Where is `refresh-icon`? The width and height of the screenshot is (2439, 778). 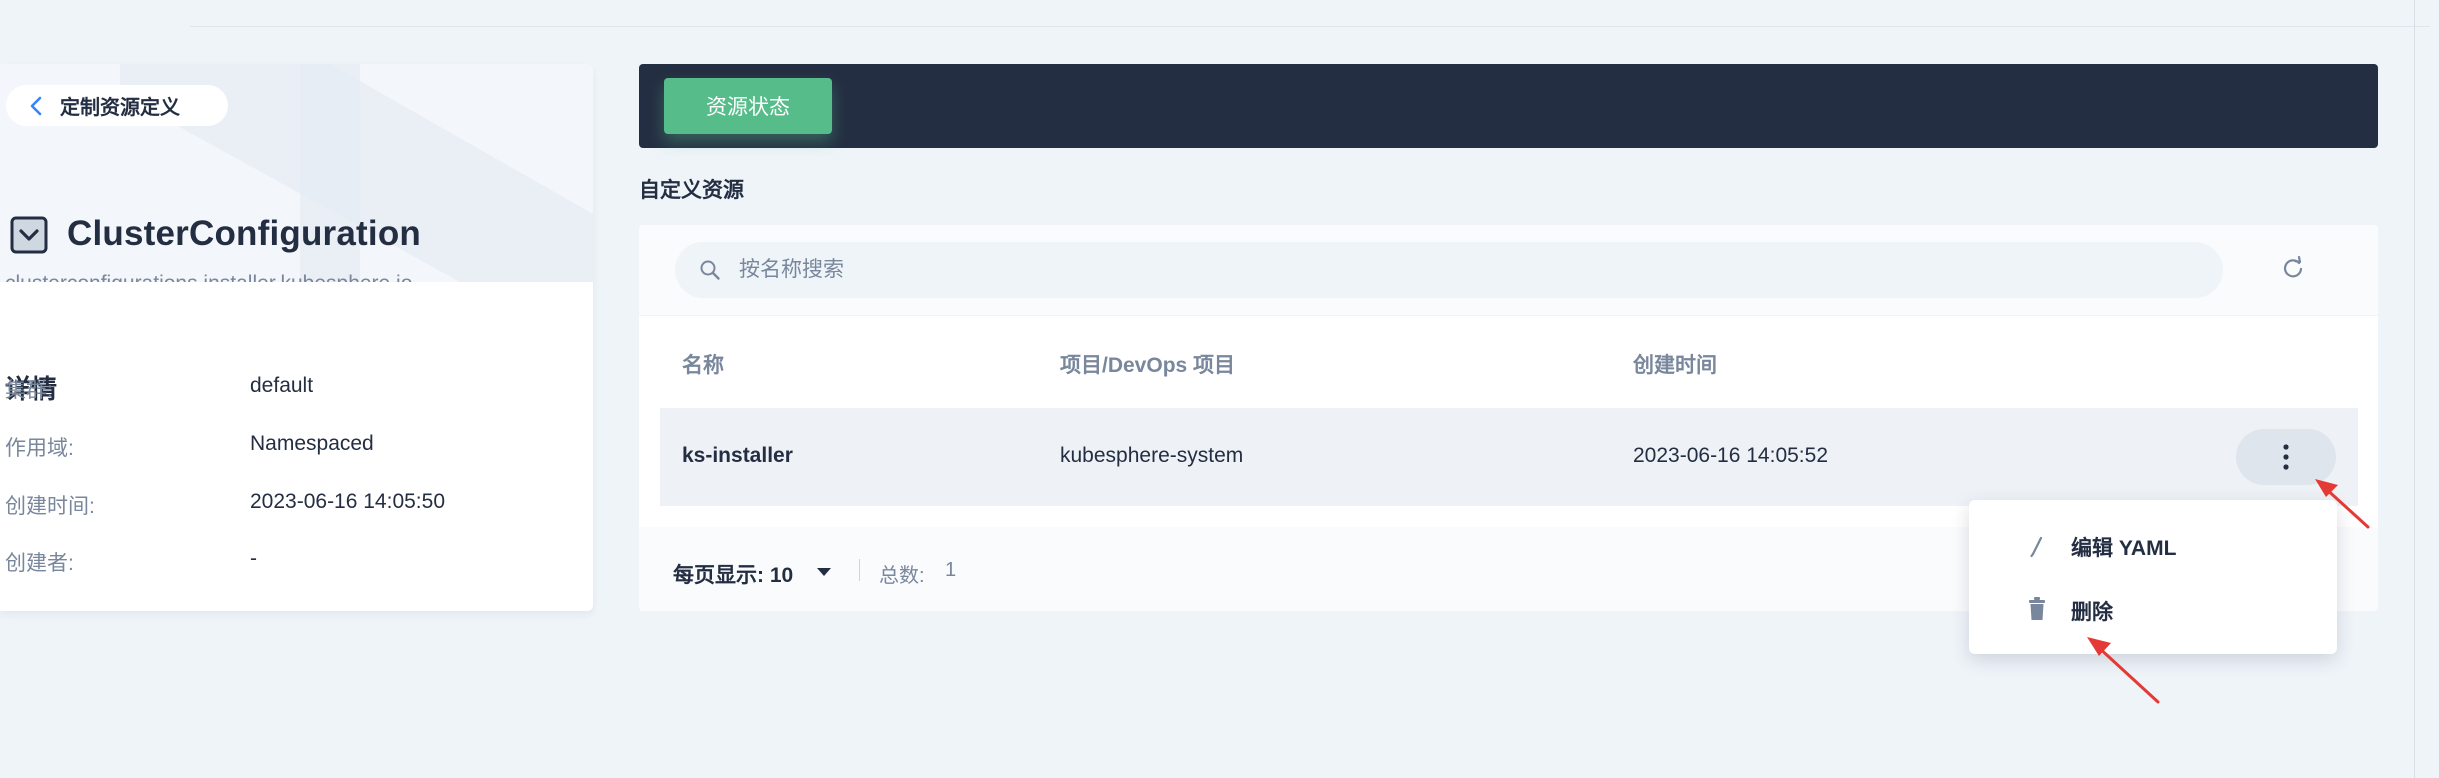
refresh-icon is located at coordinates (2293, 268).